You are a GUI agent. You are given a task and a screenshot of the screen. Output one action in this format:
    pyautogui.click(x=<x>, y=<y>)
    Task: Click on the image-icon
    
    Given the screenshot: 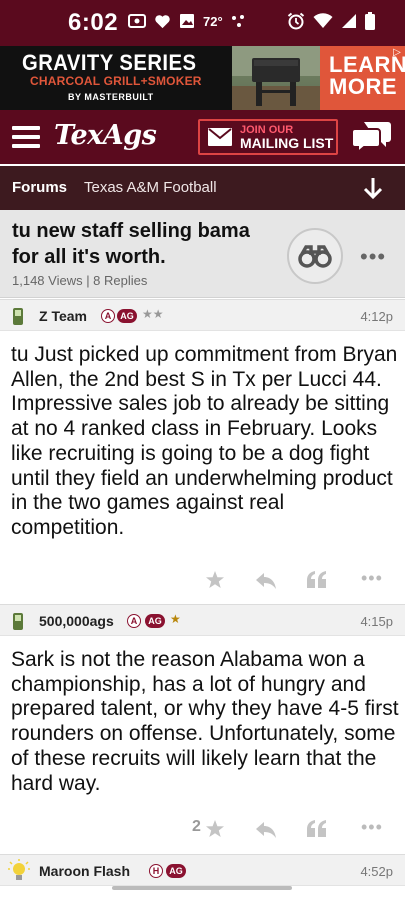 What is the action you would take?
    pyautogui.click(x=187, y=21)
    